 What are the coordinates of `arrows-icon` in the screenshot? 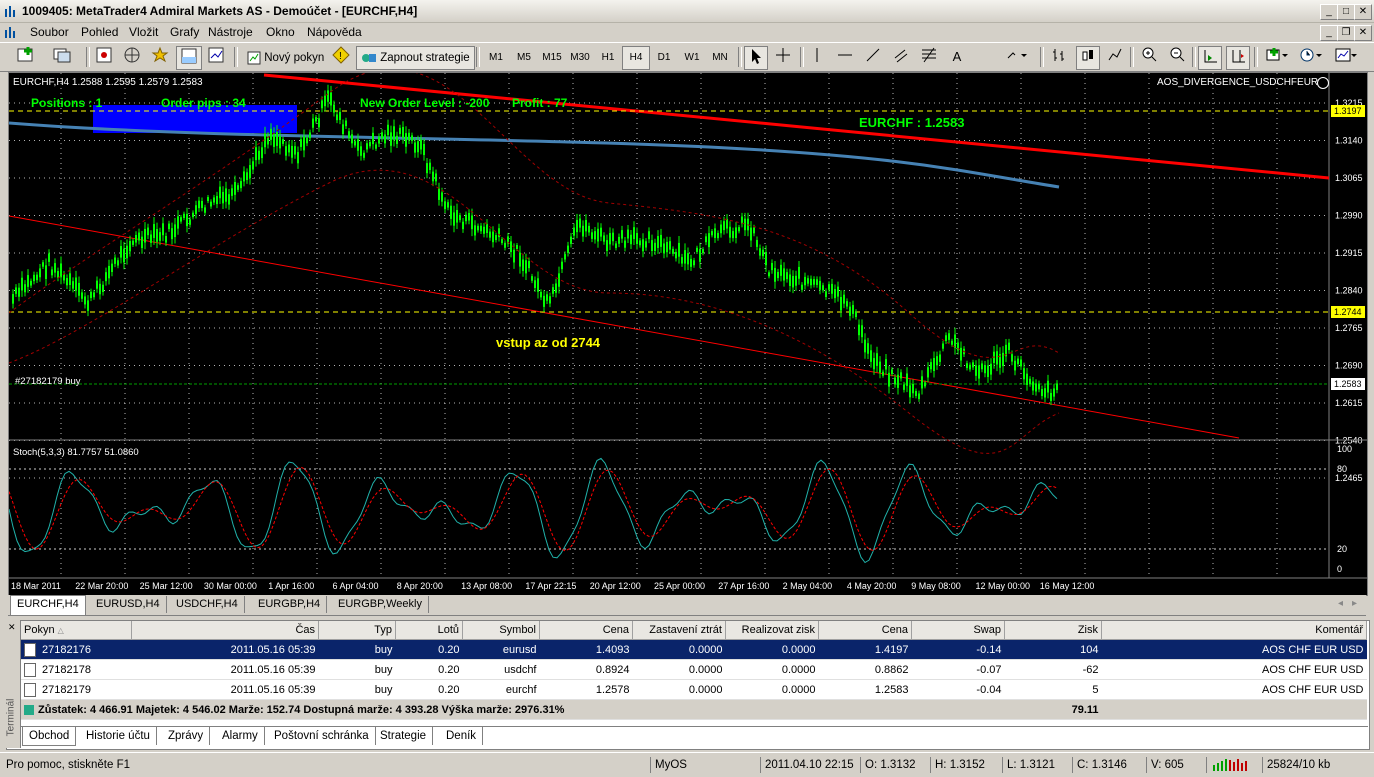 It's located at (1017, 57).